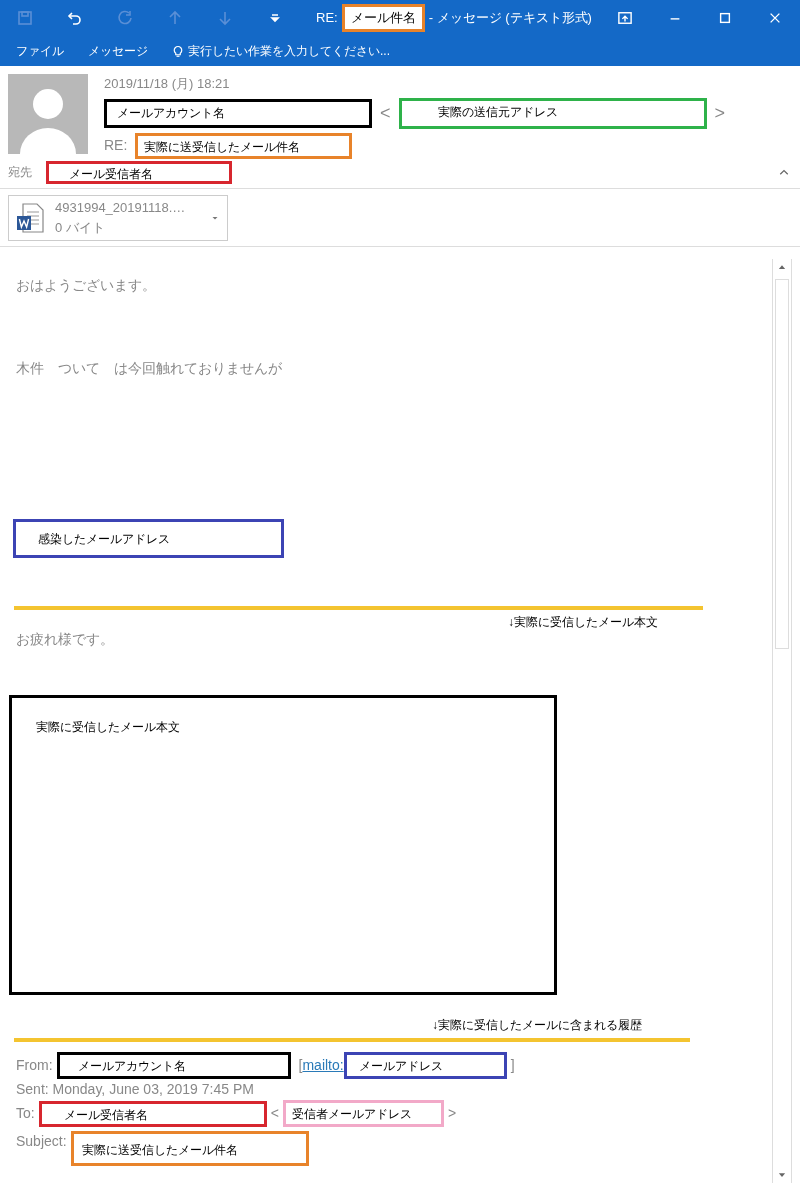 Image resolution: width=800 pixels, height=1191 pixels. What do you see at coordinates (383, 18) in the screenshot?
I see `title-subject-label: メール件名` at bounding box center [383, 18].